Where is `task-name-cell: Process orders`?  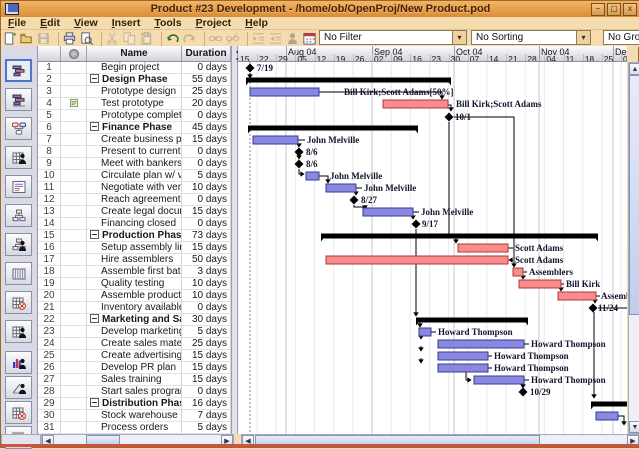
task-name-cell: Process orders is located at coordinates (134, 428).